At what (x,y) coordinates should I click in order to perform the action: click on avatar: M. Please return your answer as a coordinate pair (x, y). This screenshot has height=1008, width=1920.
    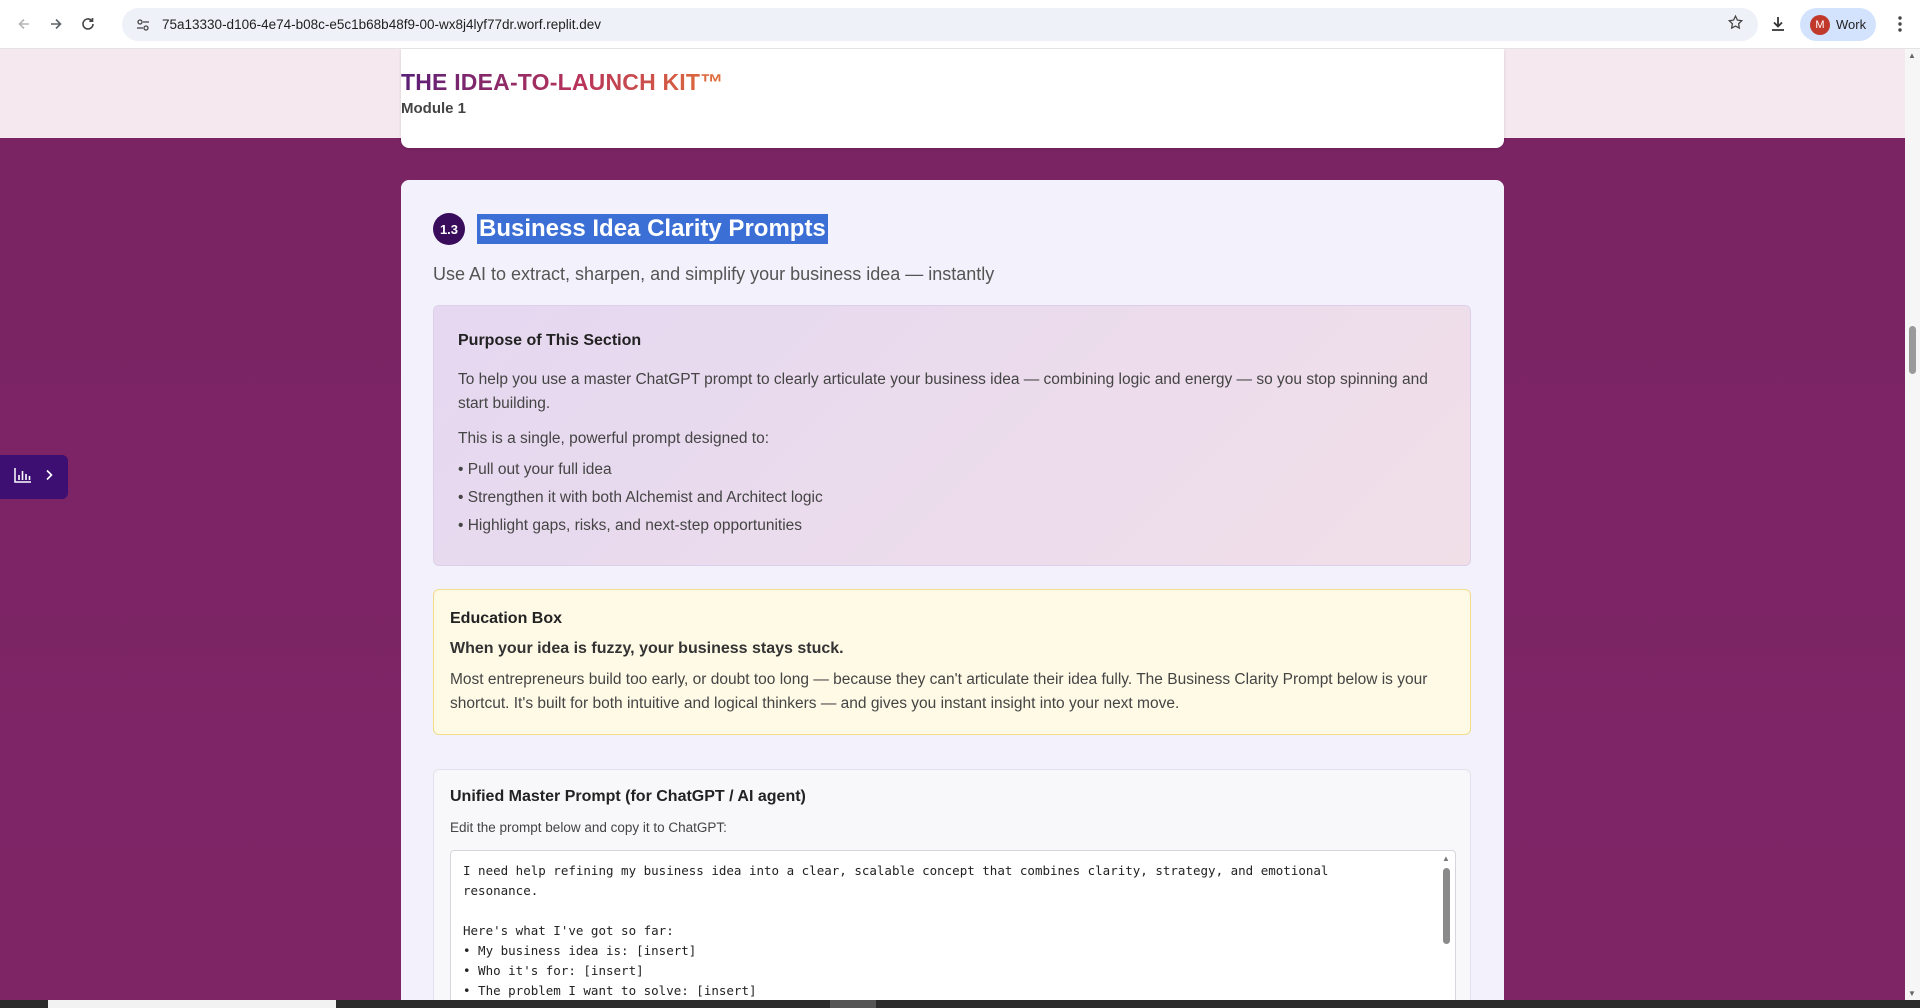
    Looking at the image, I should click on (1820, 24).